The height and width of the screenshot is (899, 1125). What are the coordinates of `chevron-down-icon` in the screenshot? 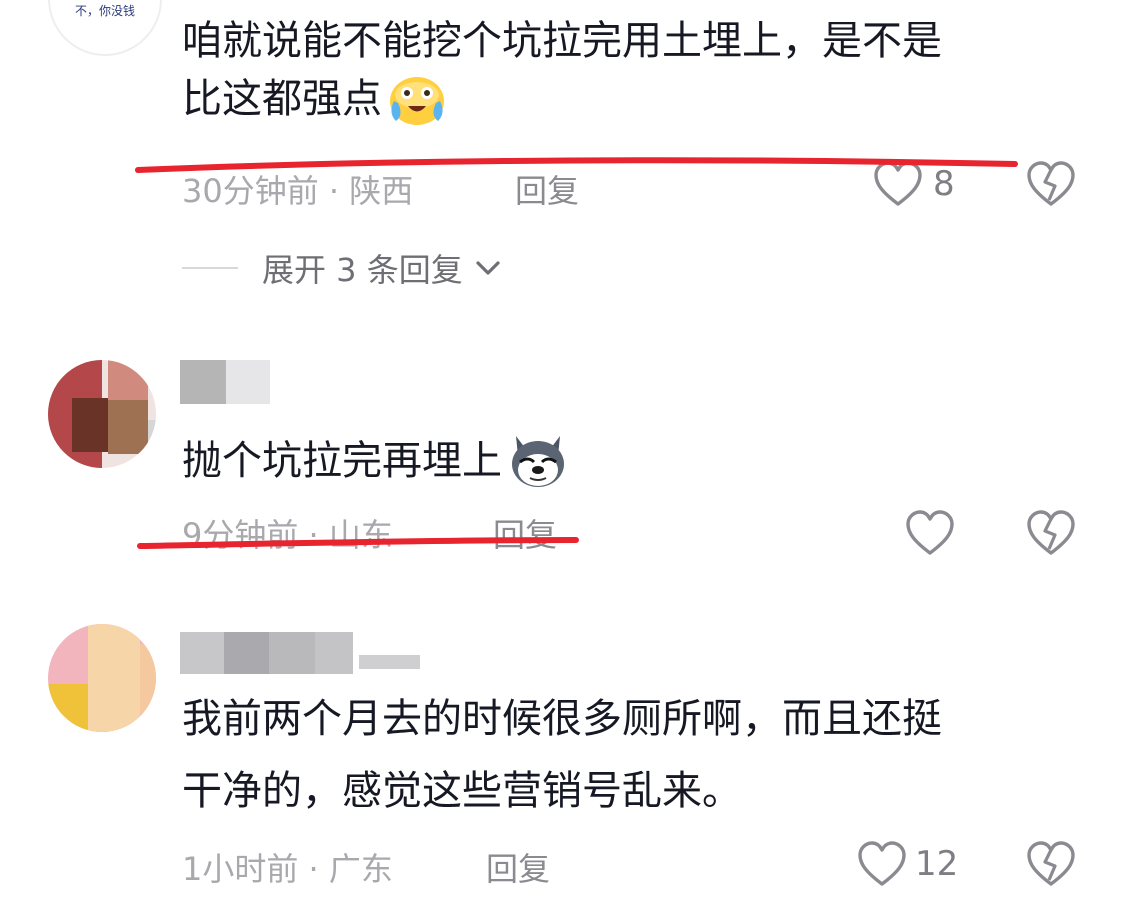 It's located at (488, 268).